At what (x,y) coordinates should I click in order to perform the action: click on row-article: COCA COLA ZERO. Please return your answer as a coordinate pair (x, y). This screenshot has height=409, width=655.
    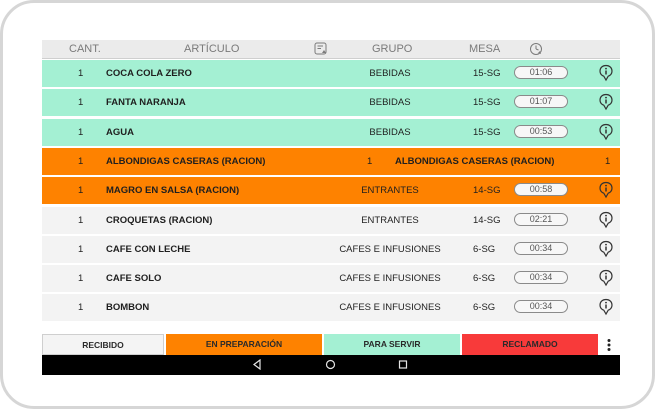
    Looking at the image, I should click on (149, 73).